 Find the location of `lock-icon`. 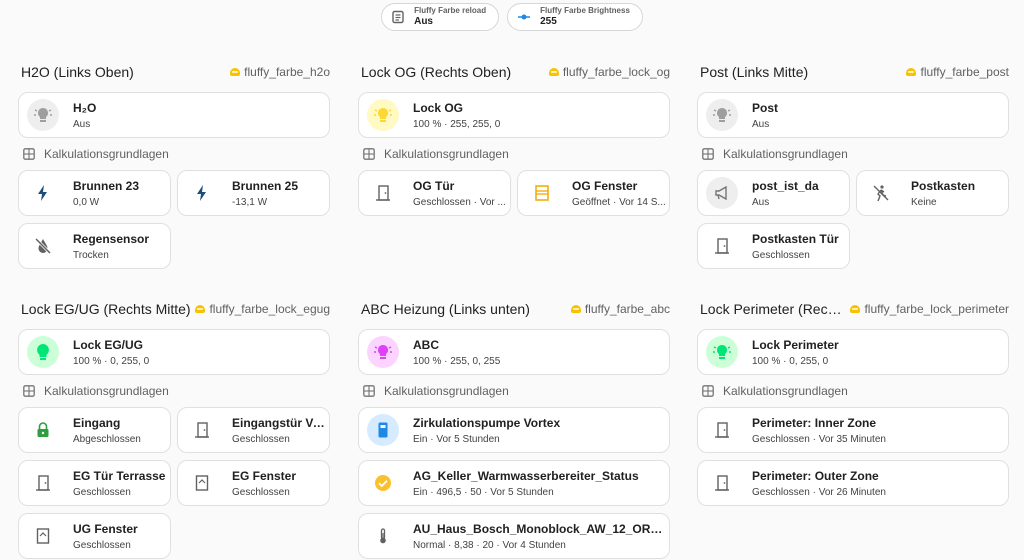

lock-icon is located at coordinates (43, 430).